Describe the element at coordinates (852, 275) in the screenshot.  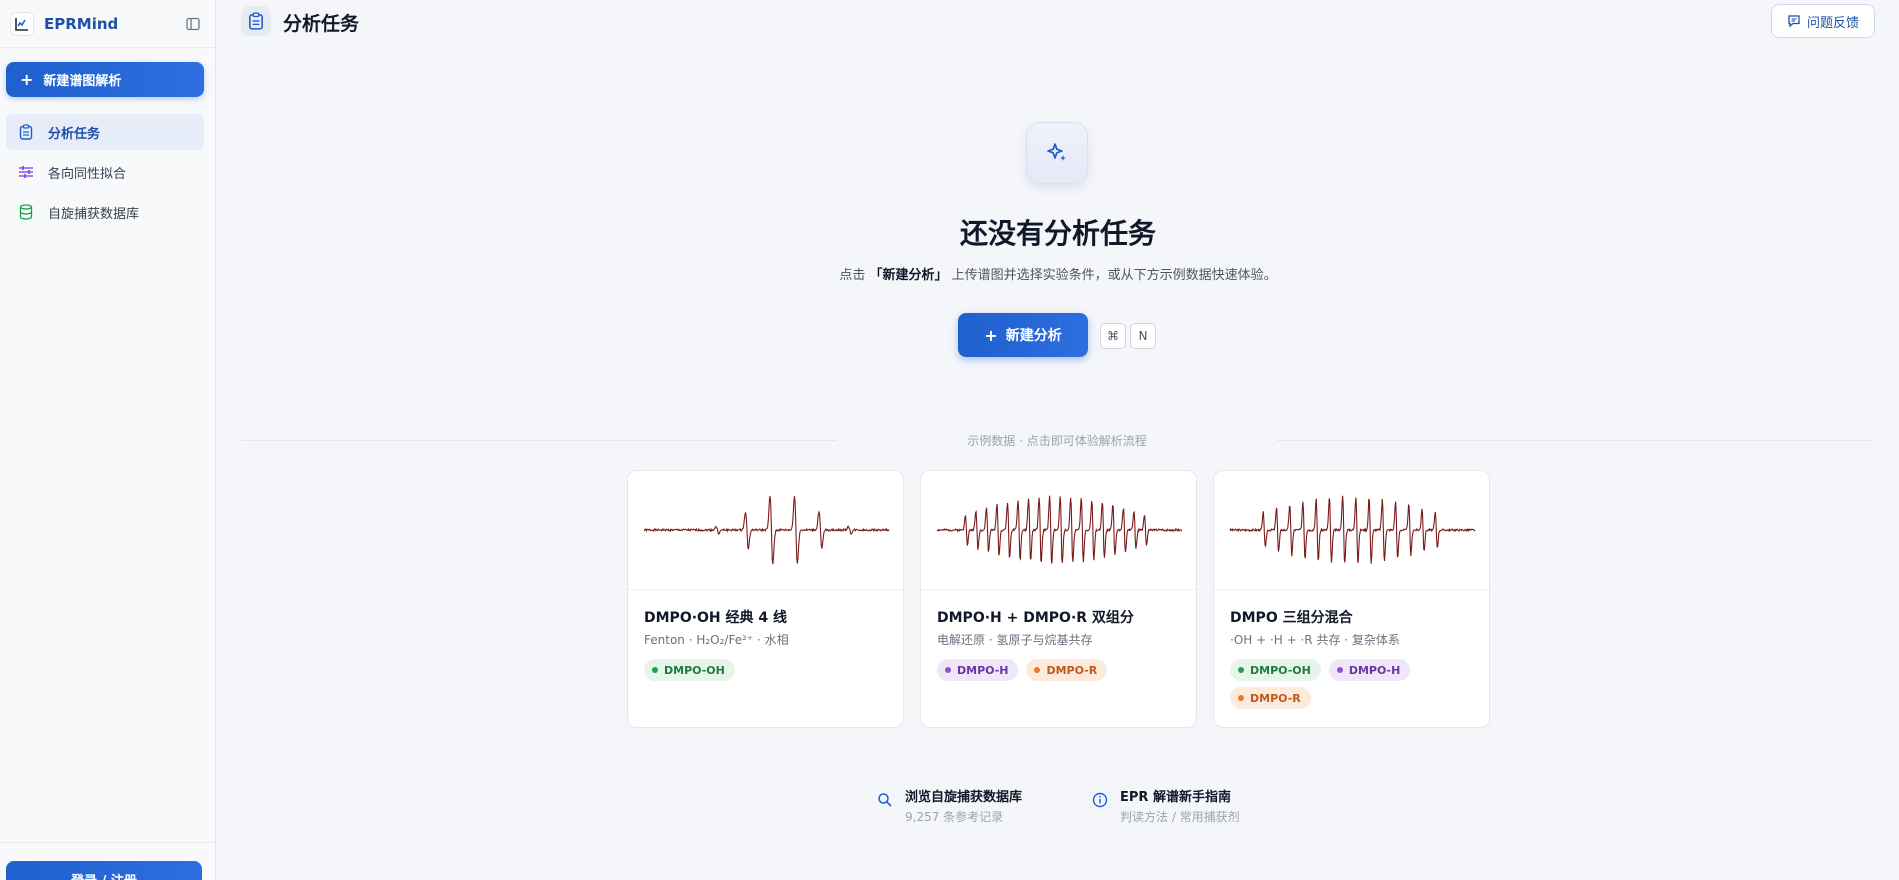
I see `subtitle-prefix: 点击` at that location.